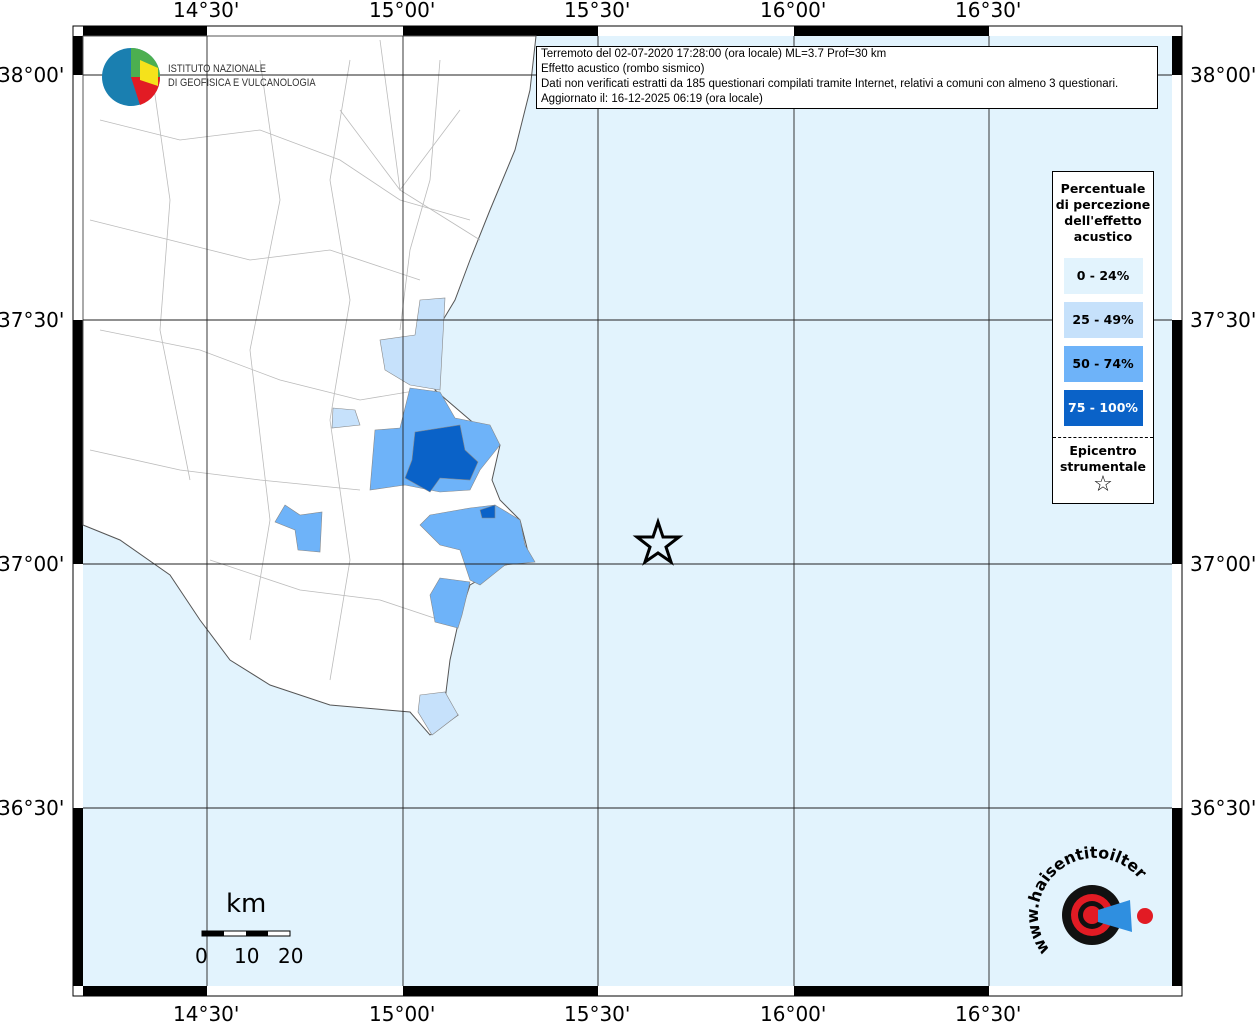 This screenshot has height=1024, width=1255. I want to click on legend-title-line: di percezione, so click(1103, 204).